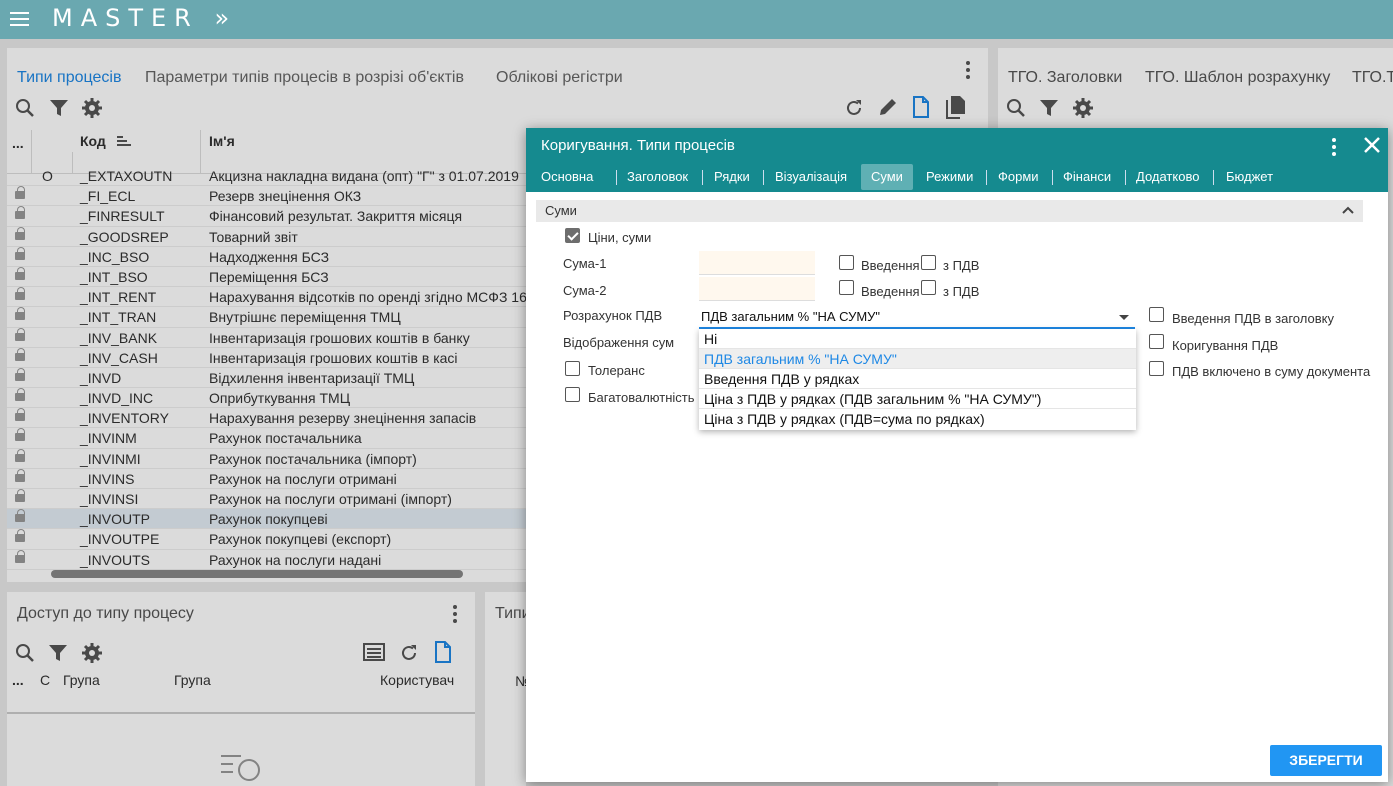 This screenshot has height=786, width=1393. Describe the element at coordinates (1156, 368) in the screenshot. I see `vat-included-checkbox` at that location.